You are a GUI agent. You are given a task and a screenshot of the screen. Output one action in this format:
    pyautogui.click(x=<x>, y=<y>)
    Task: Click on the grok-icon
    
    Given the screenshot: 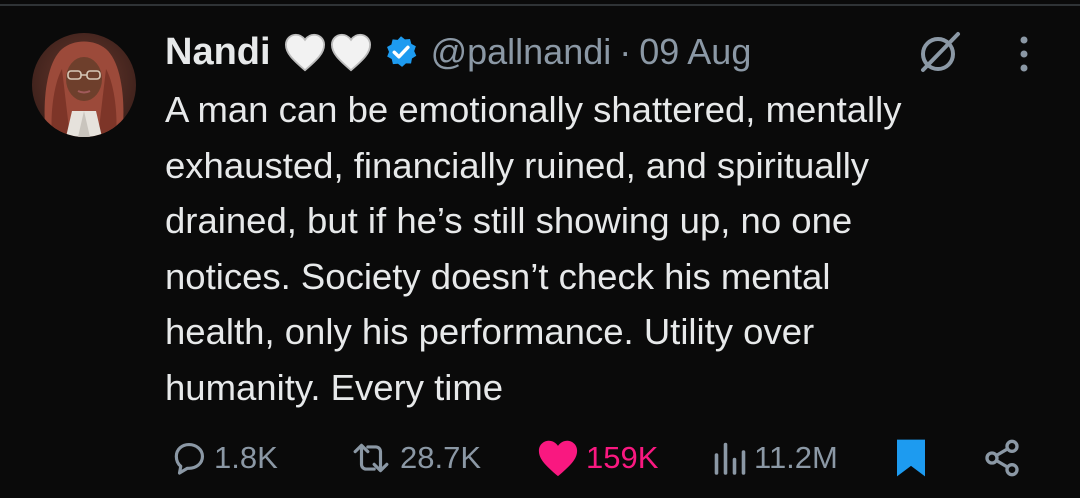 What is the action you would take?
    pyautogui.click(x=939, y=55)
    